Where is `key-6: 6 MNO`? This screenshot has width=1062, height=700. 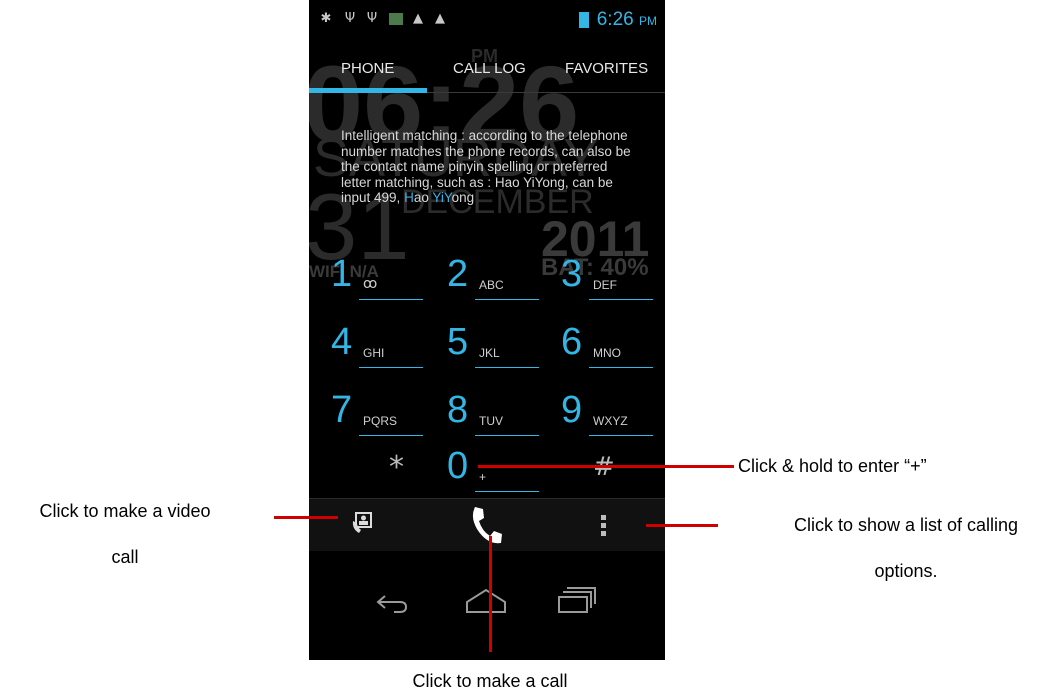 key-6: 6 MNO is located at coordinates (611, 342).